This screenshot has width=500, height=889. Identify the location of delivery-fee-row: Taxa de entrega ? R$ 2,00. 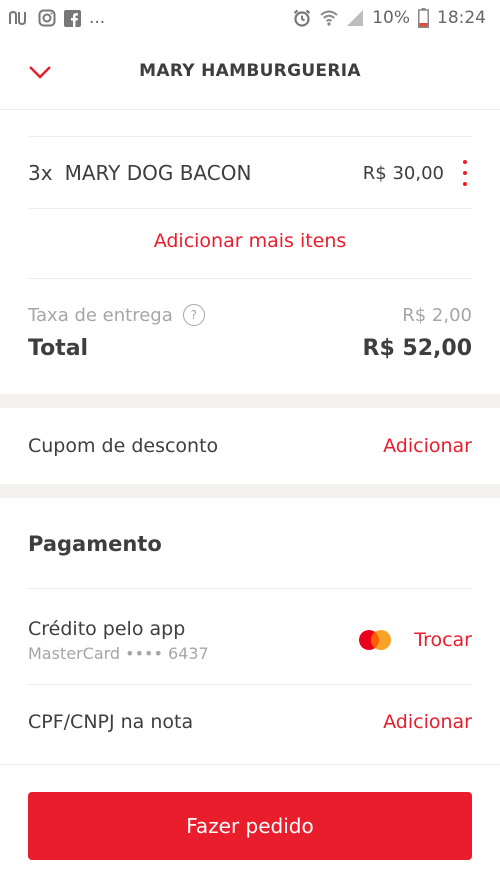
(250, 315).